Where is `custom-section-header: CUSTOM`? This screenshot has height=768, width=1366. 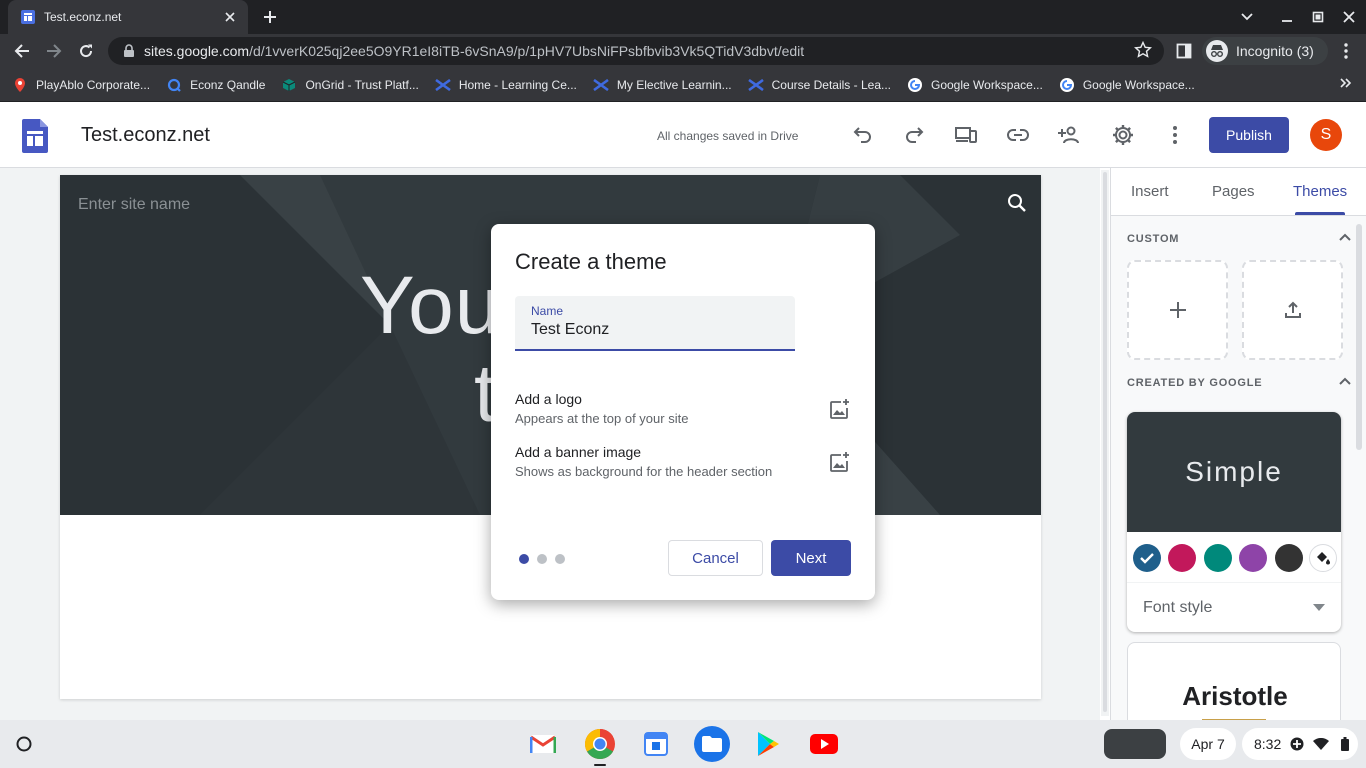
custom-section-header: CUSTOM is located at coordinates (1153, 239).